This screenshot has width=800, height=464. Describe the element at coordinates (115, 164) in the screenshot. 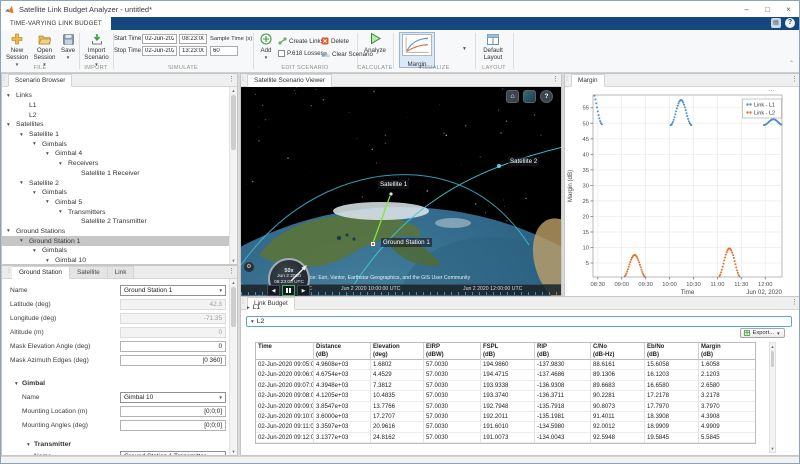

I see `tree-item-receivers: ▾ Receivers` at that location.